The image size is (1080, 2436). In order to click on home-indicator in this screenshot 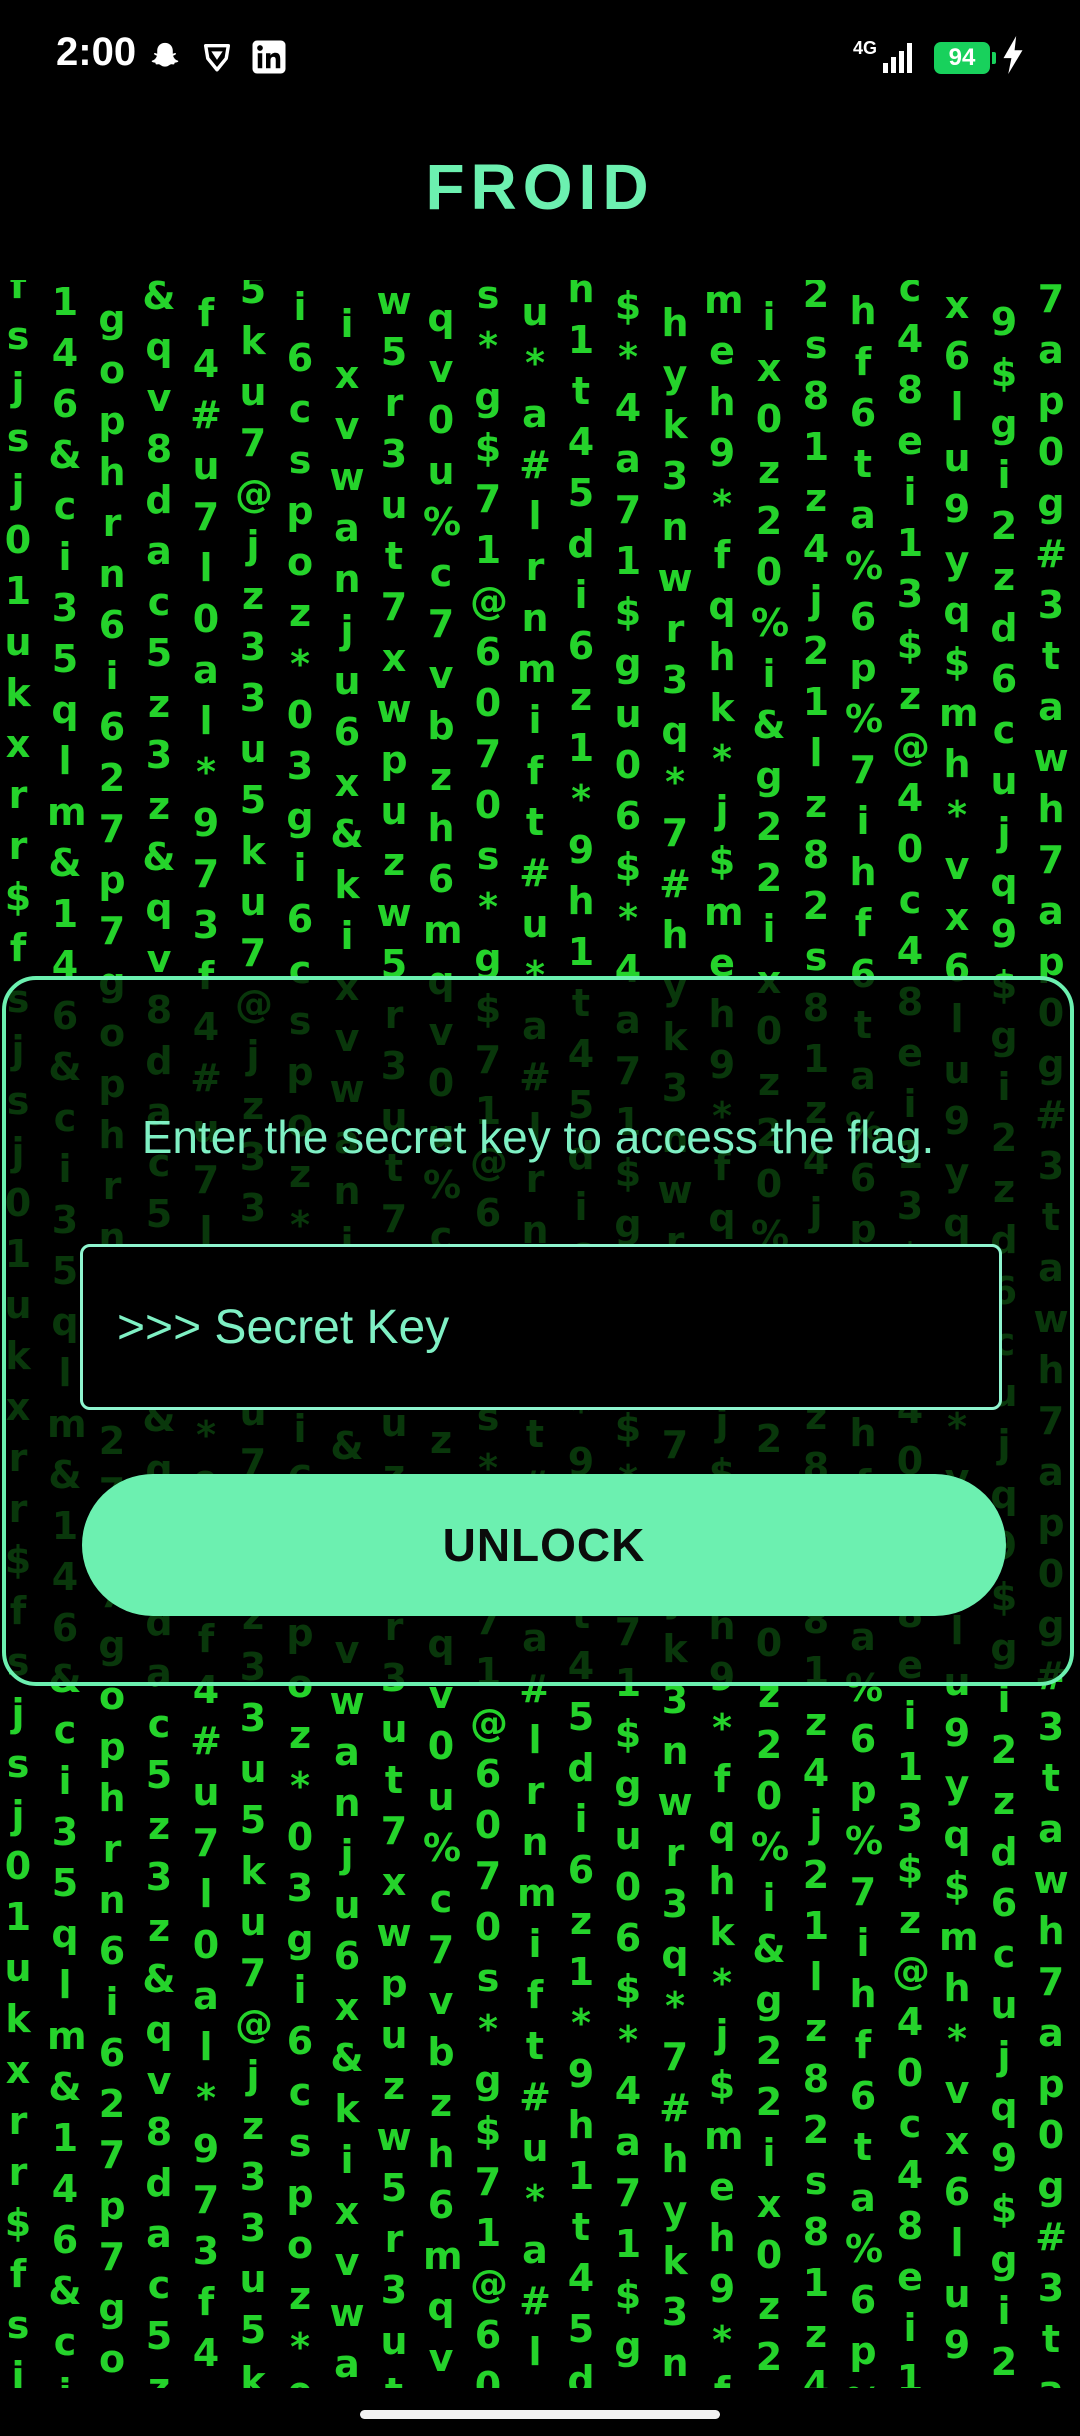, I will do `click(540, 2414)`.